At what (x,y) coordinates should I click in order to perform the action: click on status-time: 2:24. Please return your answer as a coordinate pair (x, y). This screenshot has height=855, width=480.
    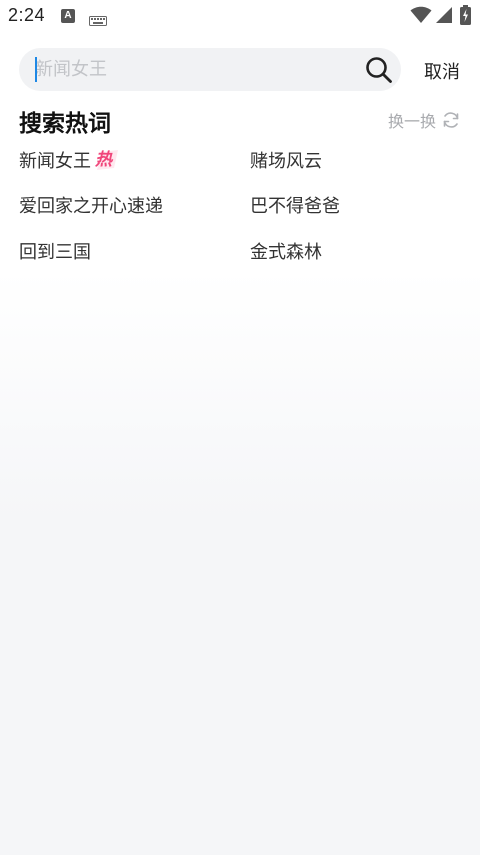
    Looking at the image, I should click on (27, 15).